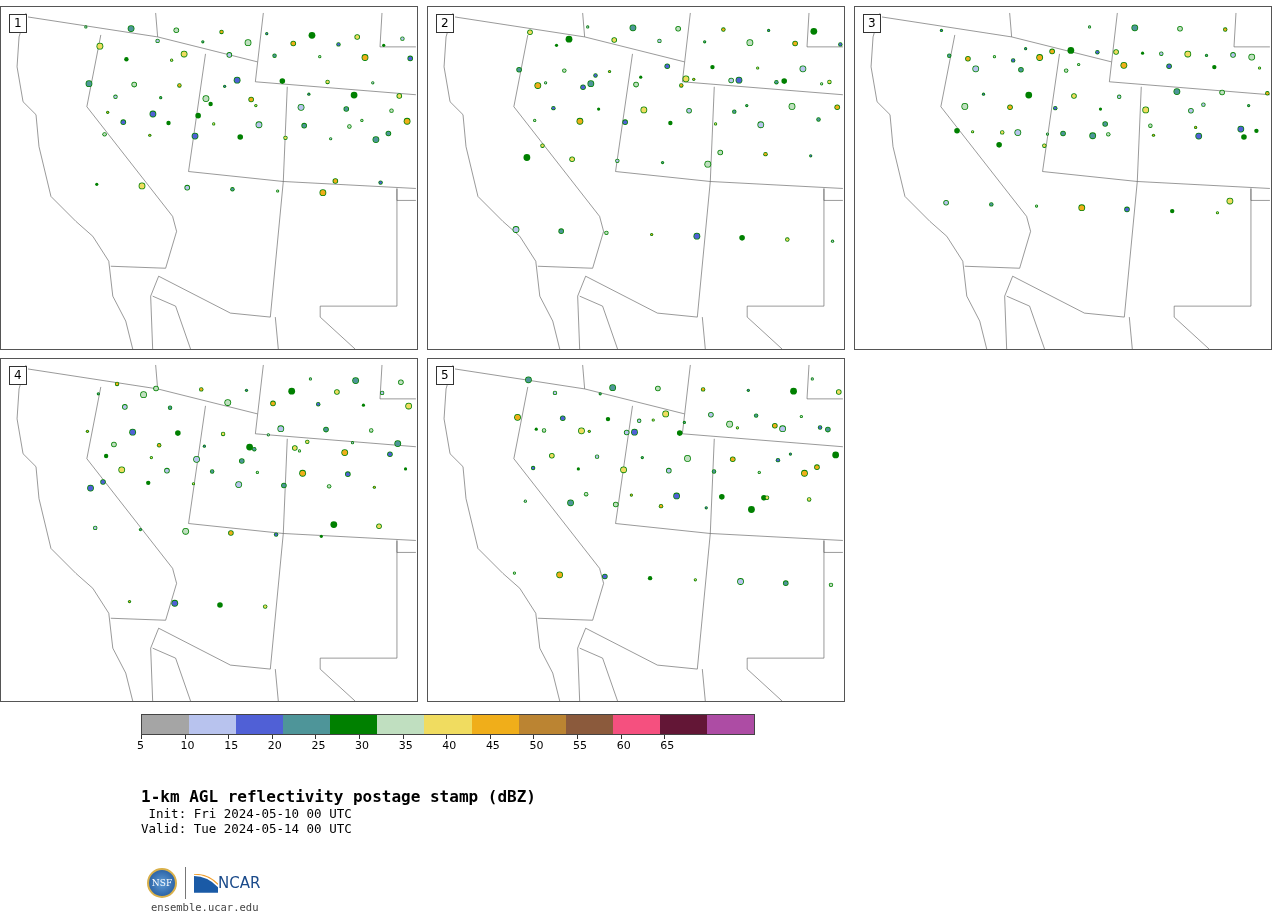 The height and width of the screenshot is (920, 1280). I want to click on valid-time: Valid: Tue 2024-05-14 00 UTC, so click(247, 828).